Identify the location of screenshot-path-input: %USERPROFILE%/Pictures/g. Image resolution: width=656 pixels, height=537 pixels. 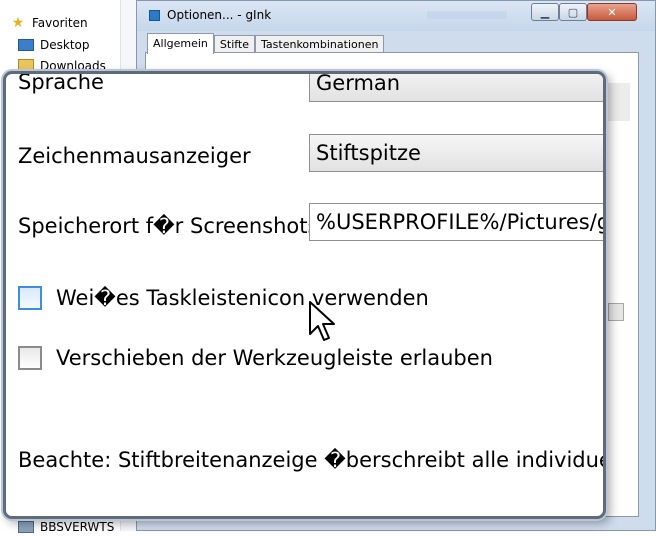
(456, 222).